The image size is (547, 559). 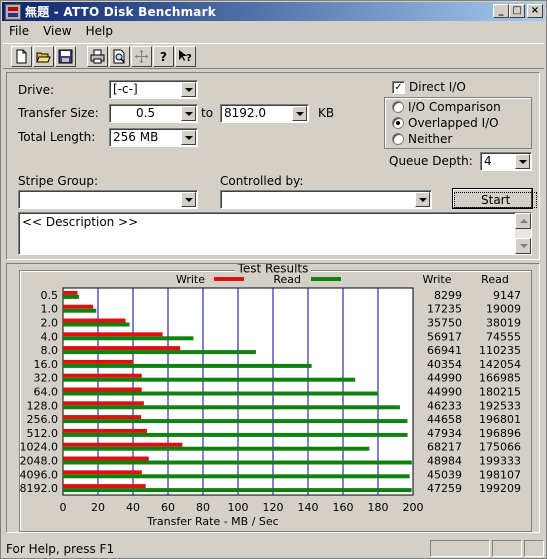 I want to click on print-icon, so click(x=97, y=56).